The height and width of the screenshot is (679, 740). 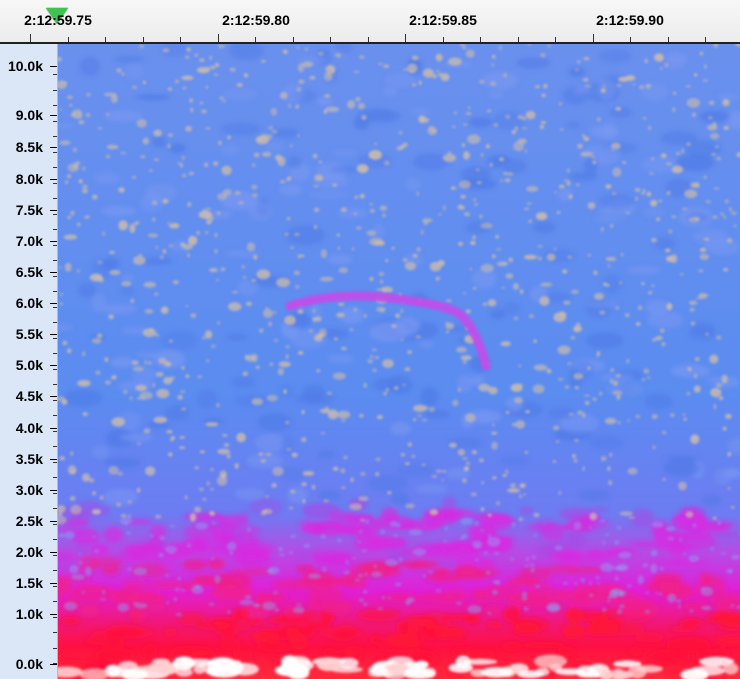 I want to click on freq-label: 5.0k, so click(x=29, y=365).